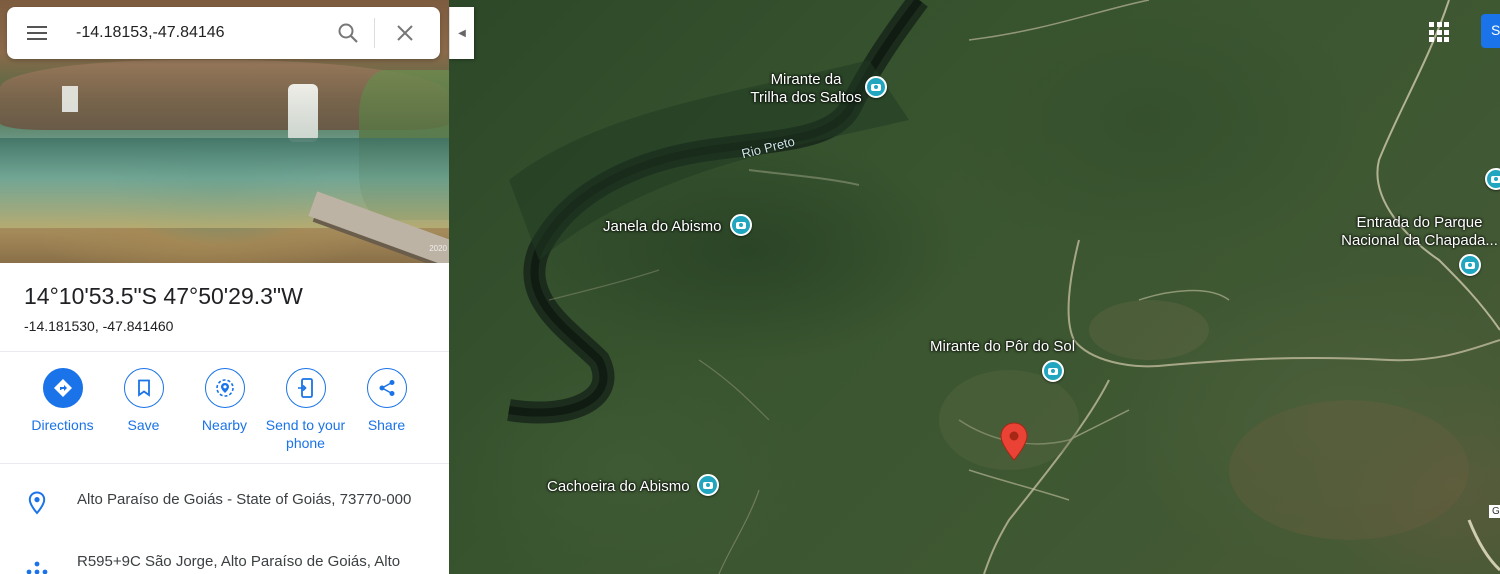 Image resolution: width=1500 pixels, height=574 pixels. What do you see at coordinates (62, 388) in the screenshot?
I see `directions-icon` at bounding box center [62, 388].